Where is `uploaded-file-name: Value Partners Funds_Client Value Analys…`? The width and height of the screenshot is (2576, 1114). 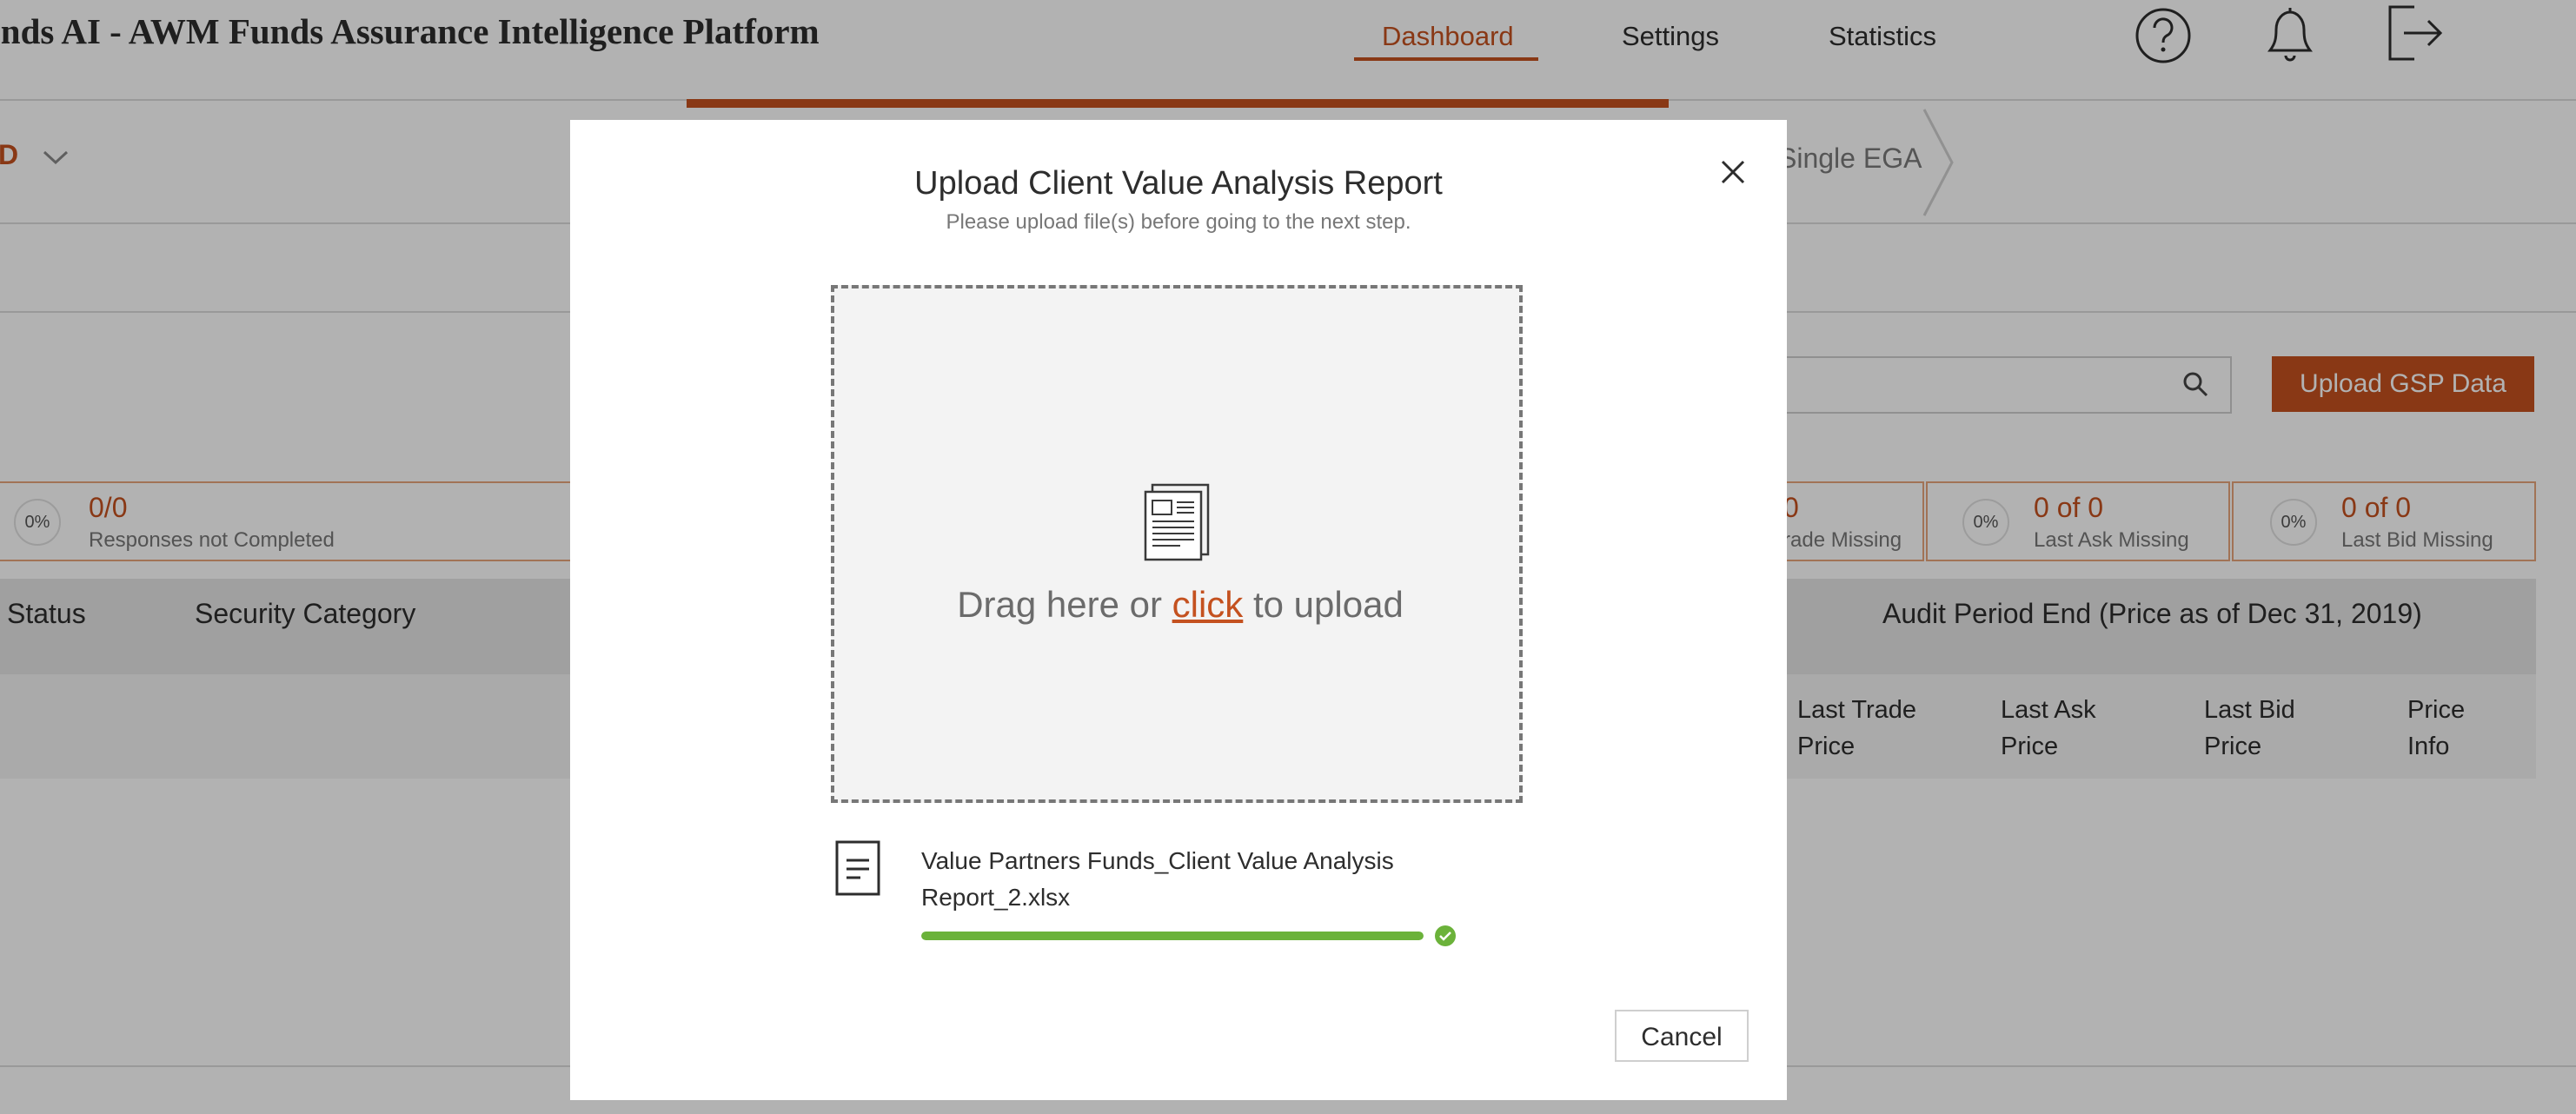
uploaded-file-name: Value Partners Funds_Client Value Analys… is located at coordinates (1157, 879).